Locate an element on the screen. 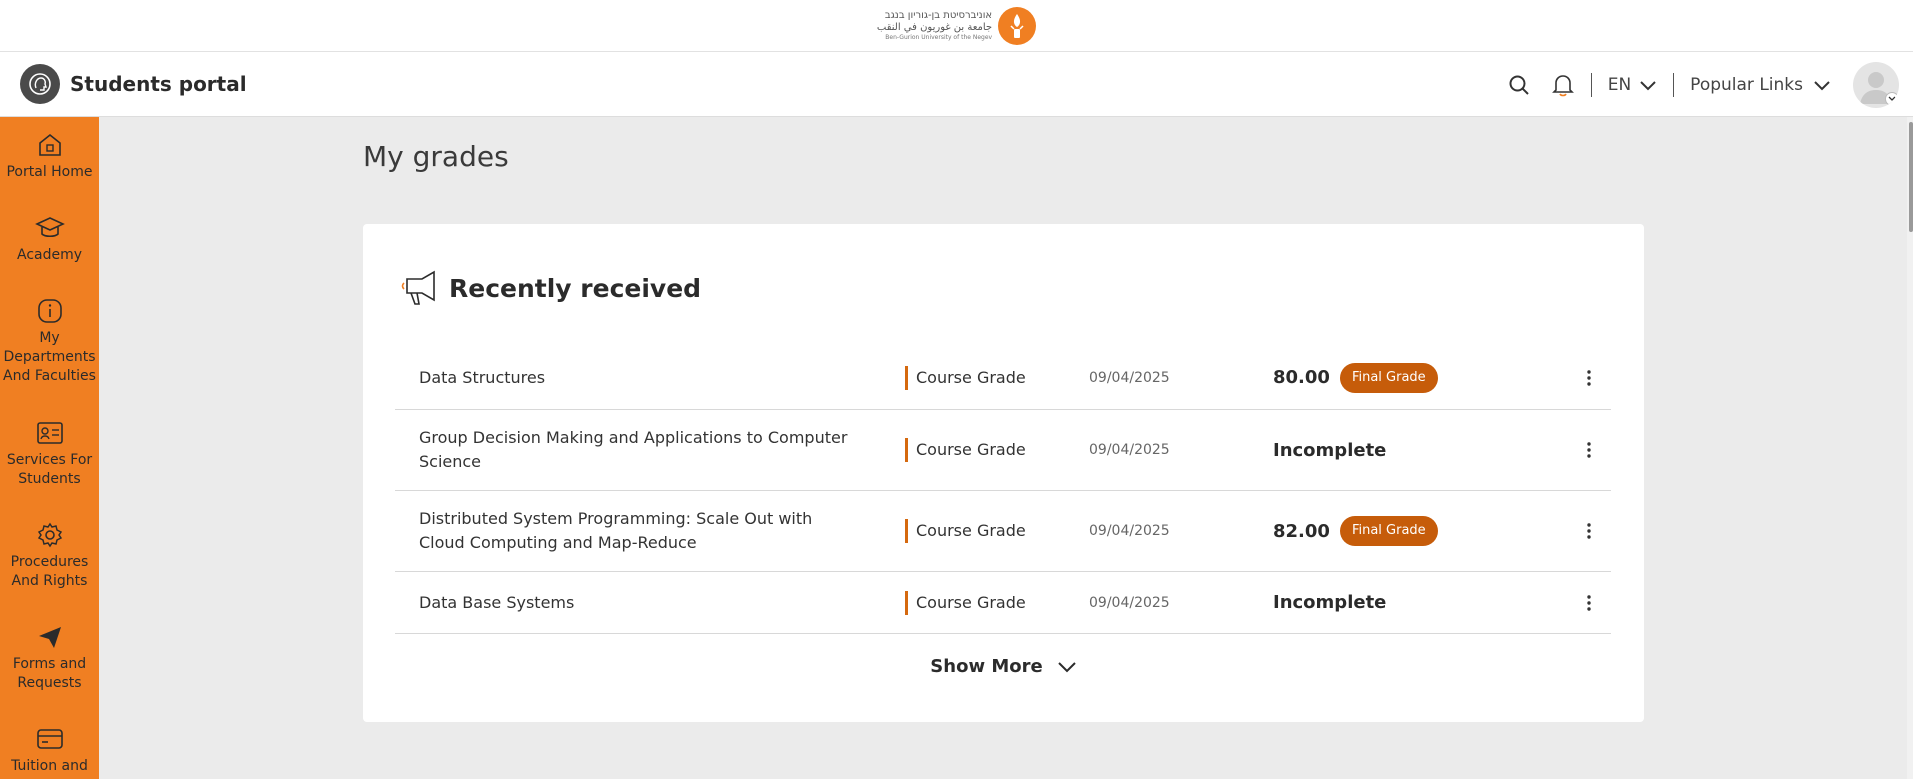 The width and height of the screenshot is (1913, 779). course-name: Data Structures is located at coordinates (634, 378).